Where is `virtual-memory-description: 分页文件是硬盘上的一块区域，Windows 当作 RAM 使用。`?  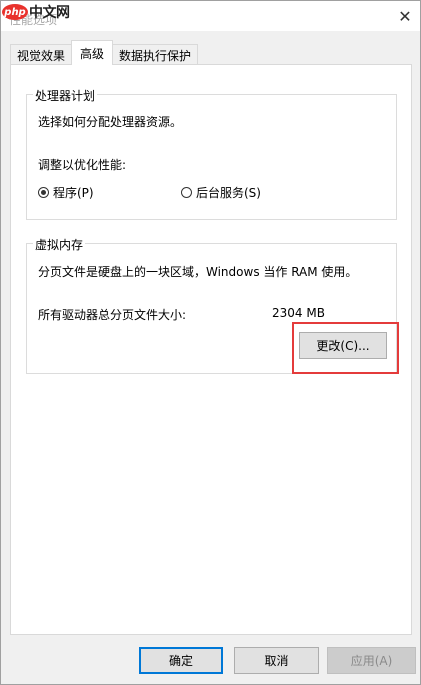 virtual-memory-description: 分页文件是硬盘上的一块区域，Windows 当作 RAM 使用。 is located at coordinates (198, 272).